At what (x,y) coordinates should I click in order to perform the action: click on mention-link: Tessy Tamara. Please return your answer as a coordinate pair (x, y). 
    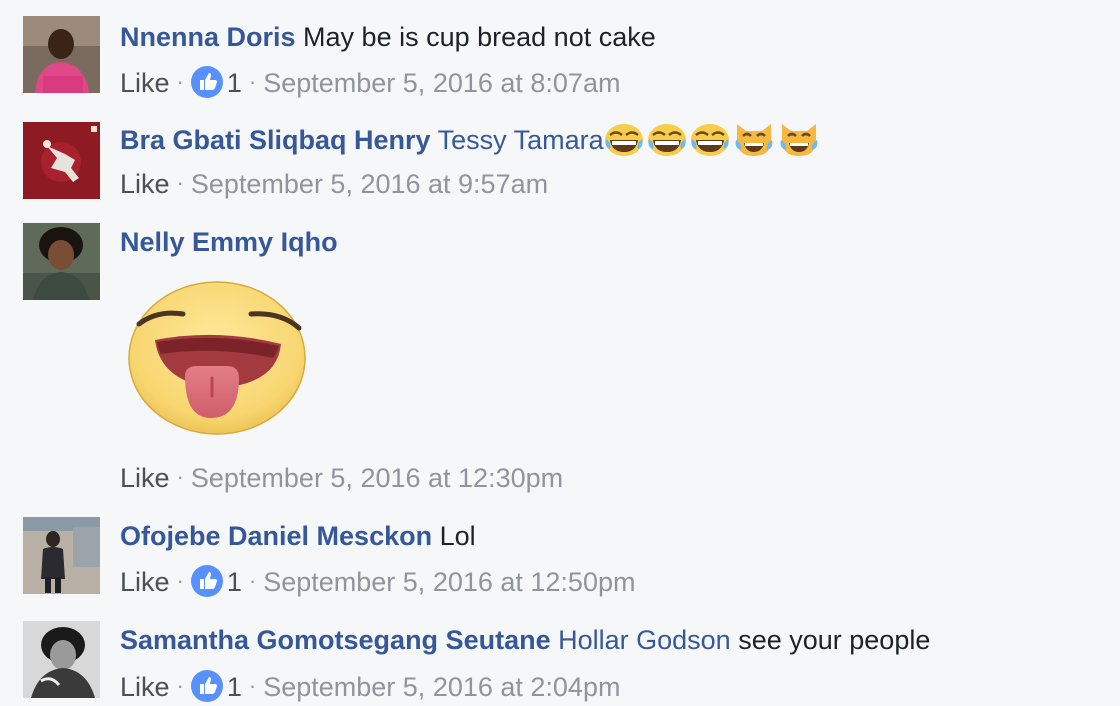
    Looking at the image, I should click on (521, 140).